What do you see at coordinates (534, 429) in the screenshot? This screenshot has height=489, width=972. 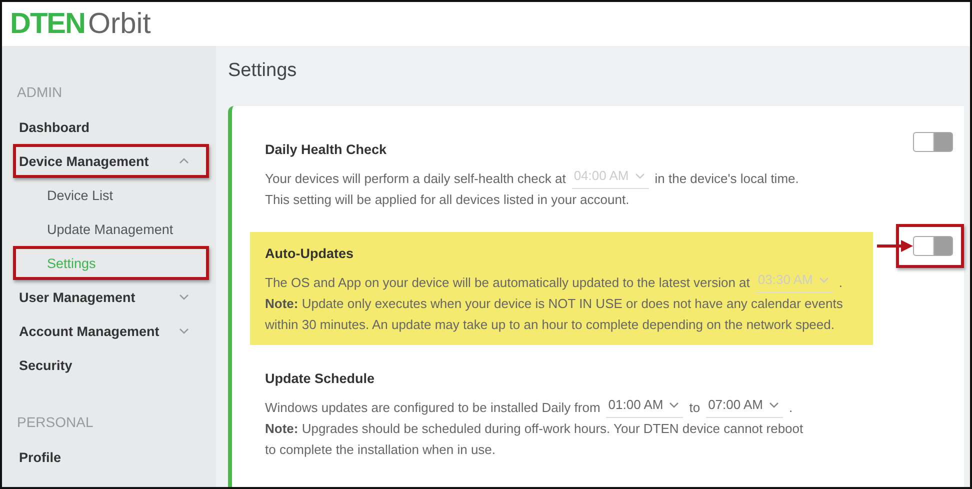 I see `setting-description: Note: Upgrades should be scheduled during off-work hours. Your DTEN device cannot reboot` at bounding box center [534, 429].